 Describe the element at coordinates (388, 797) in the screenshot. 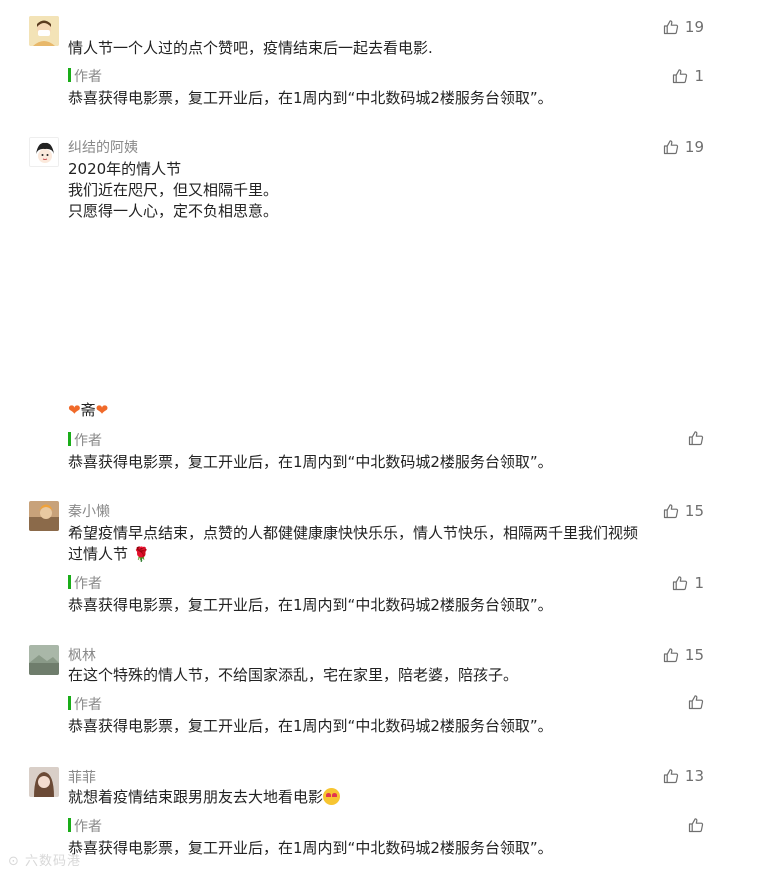

I see `comment-text: 就想着疫情结束跟男朋友去大地看电影` at that location.